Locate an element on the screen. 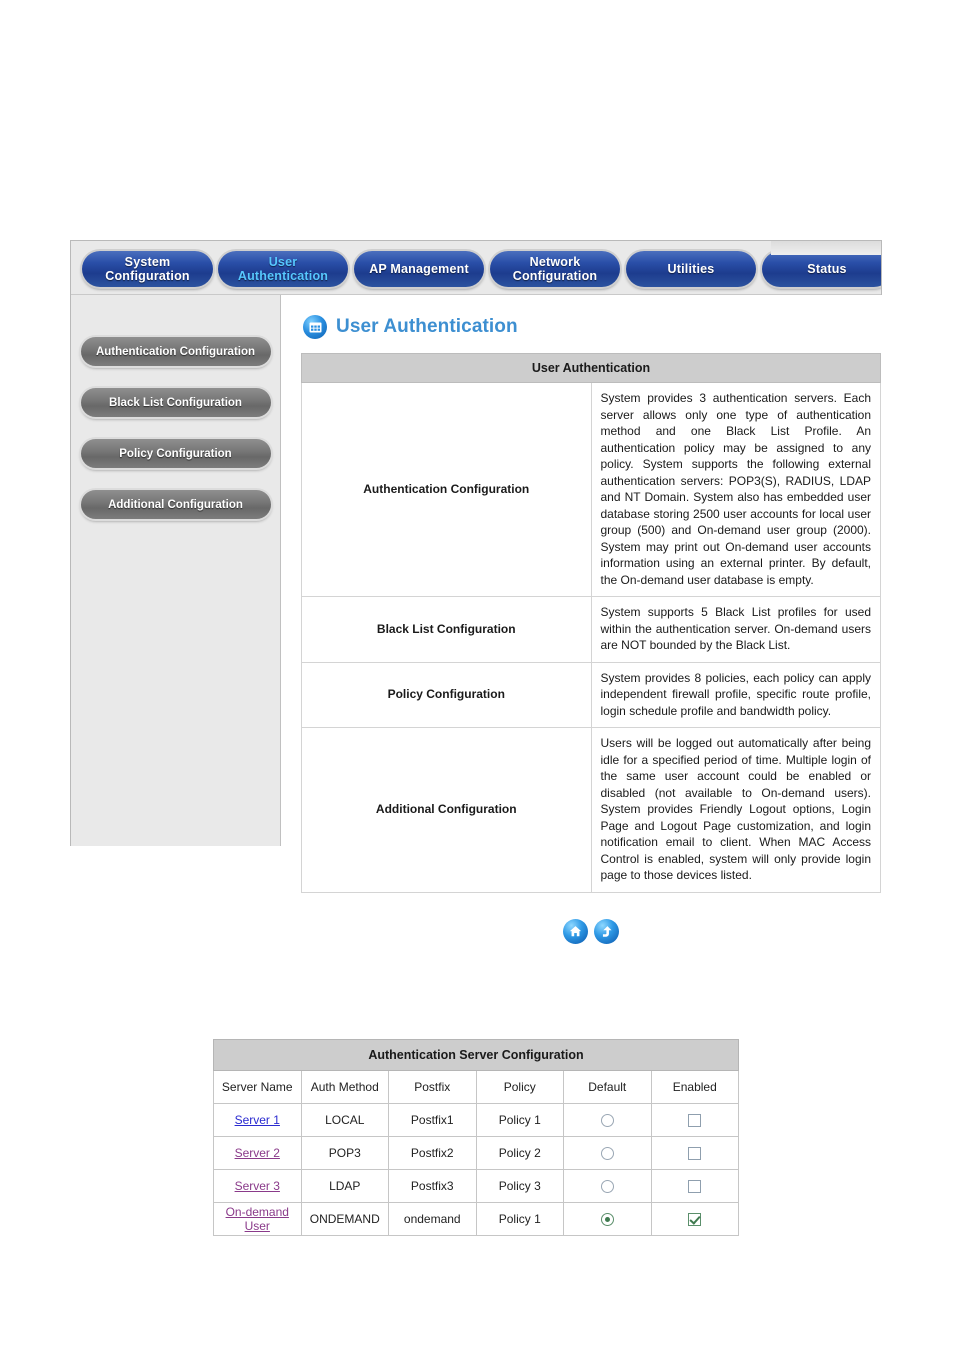 The width and height of the screenshot is (954, 1351). column-header-server-name: Server Name is located at coordinates (257, 1087).